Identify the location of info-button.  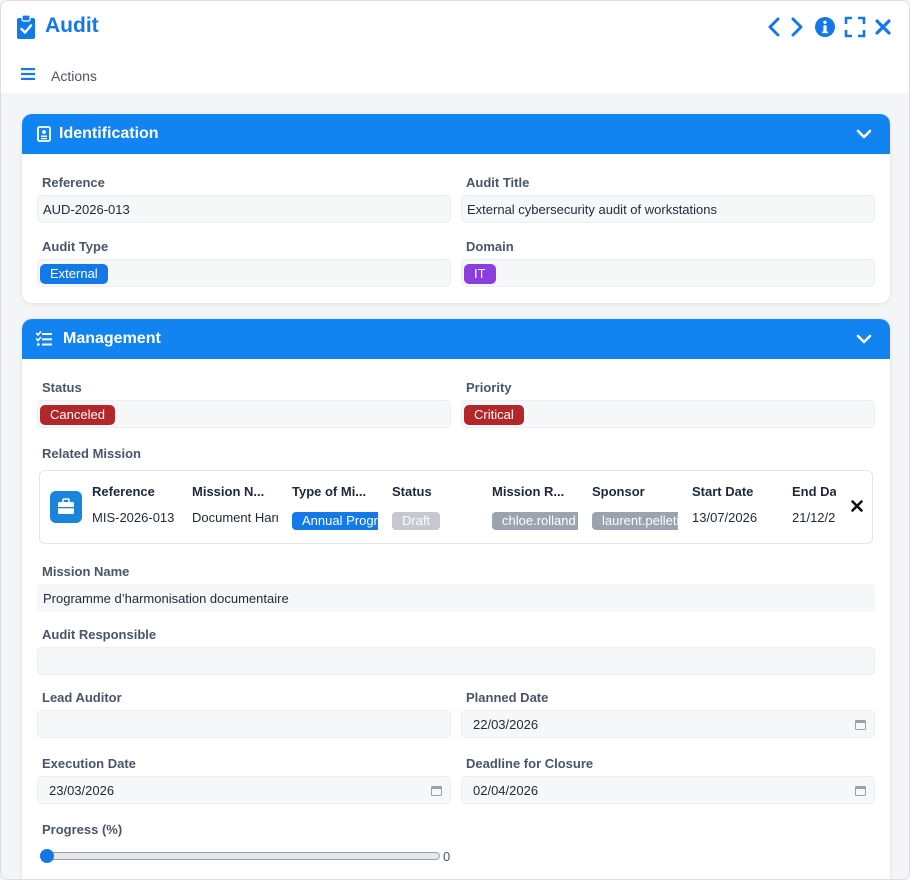
(825, 27).